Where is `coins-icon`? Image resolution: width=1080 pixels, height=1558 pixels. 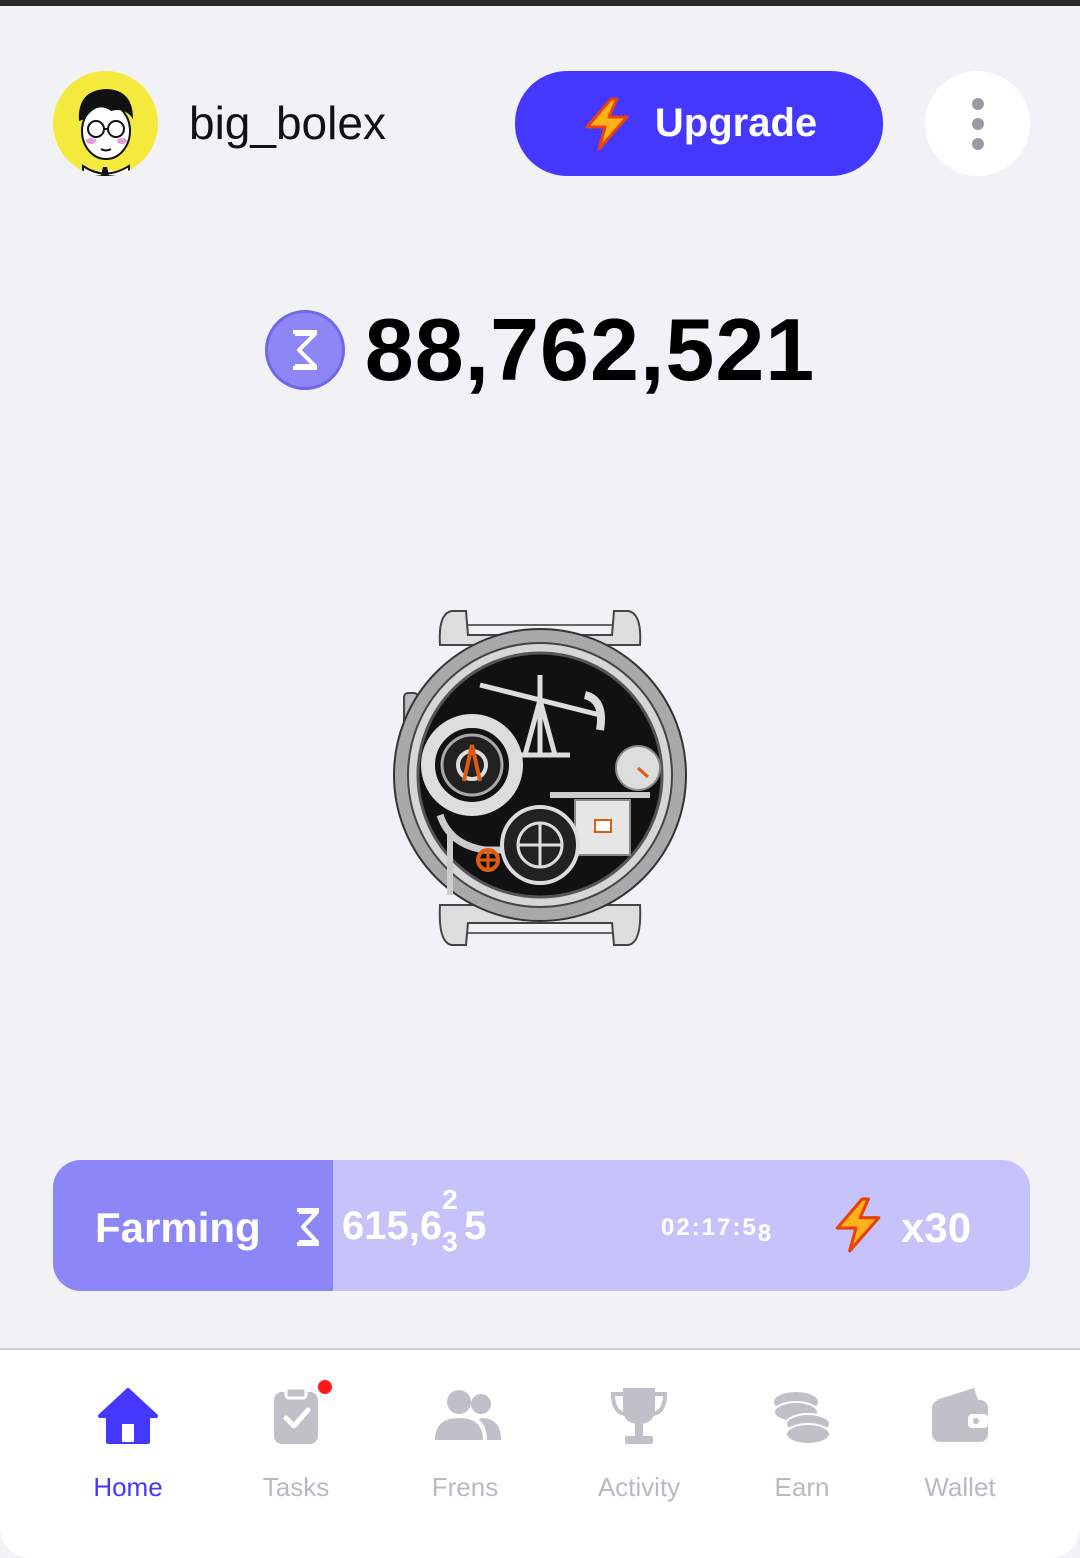
coins-icon is located at coordinates (802, 1416).